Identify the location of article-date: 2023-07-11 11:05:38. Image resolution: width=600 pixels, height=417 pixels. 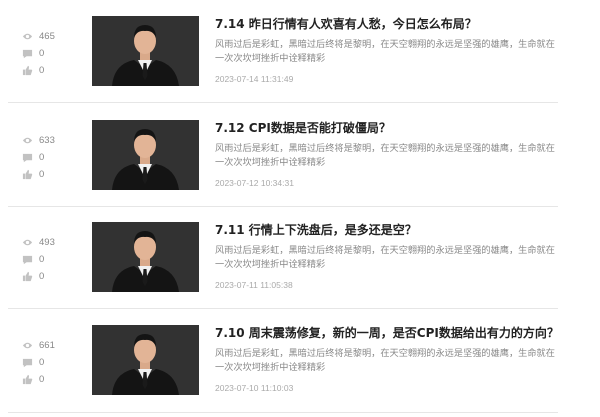
(254, 285).